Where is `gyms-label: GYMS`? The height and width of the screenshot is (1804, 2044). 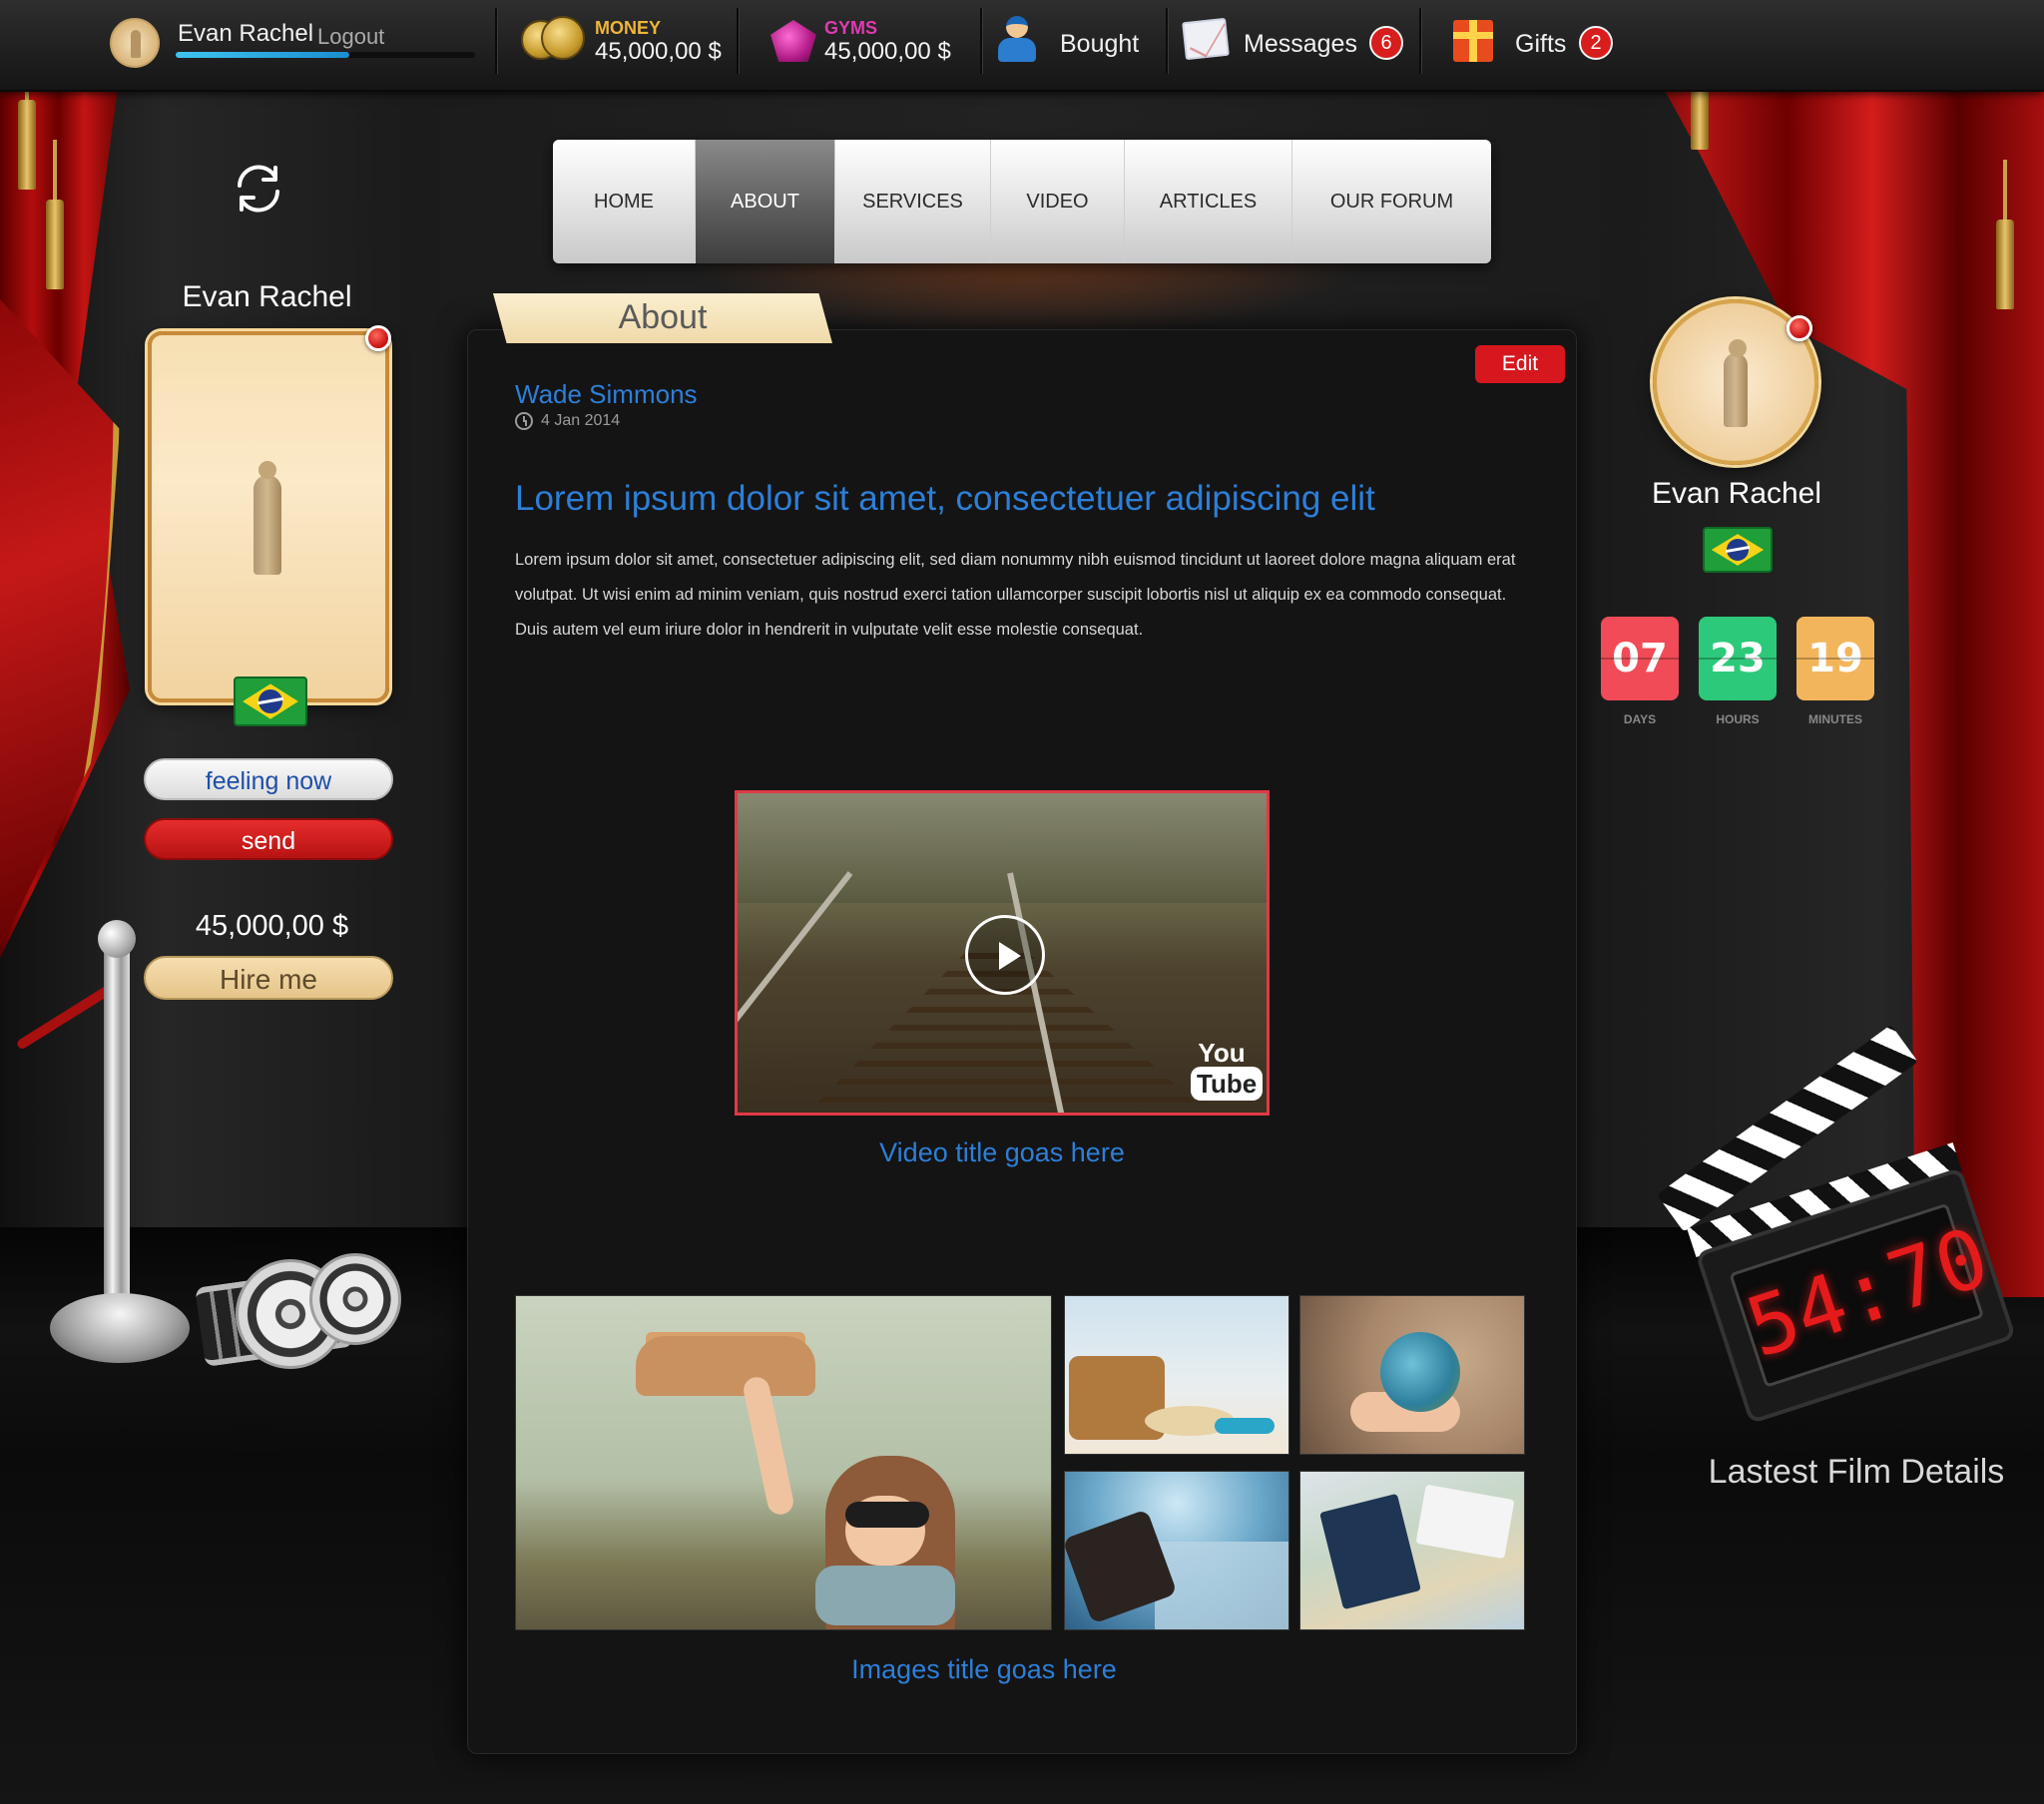
gyms-label: GYMS is located at coordinates (851, 28).